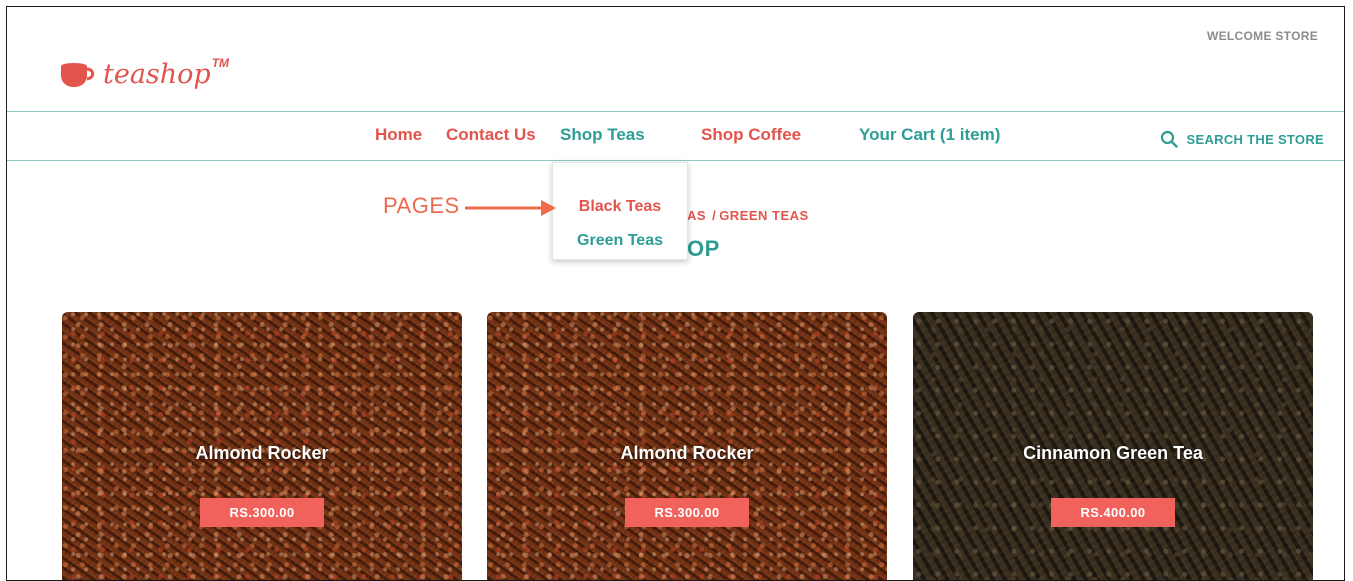 This screenshot has height=581, width=1353. What do you see at coordinates (78, 74) in the screenshot?
I see `teacup-icon` at bounding box center [78, 74].